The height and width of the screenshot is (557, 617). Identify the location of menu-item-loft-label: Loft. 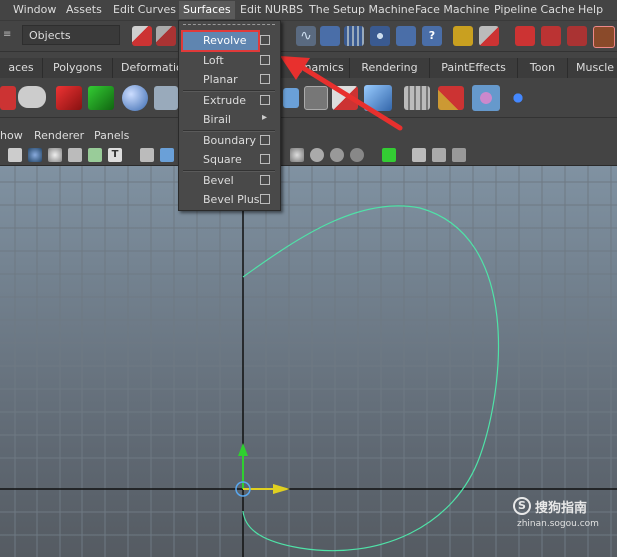
(213, 60).